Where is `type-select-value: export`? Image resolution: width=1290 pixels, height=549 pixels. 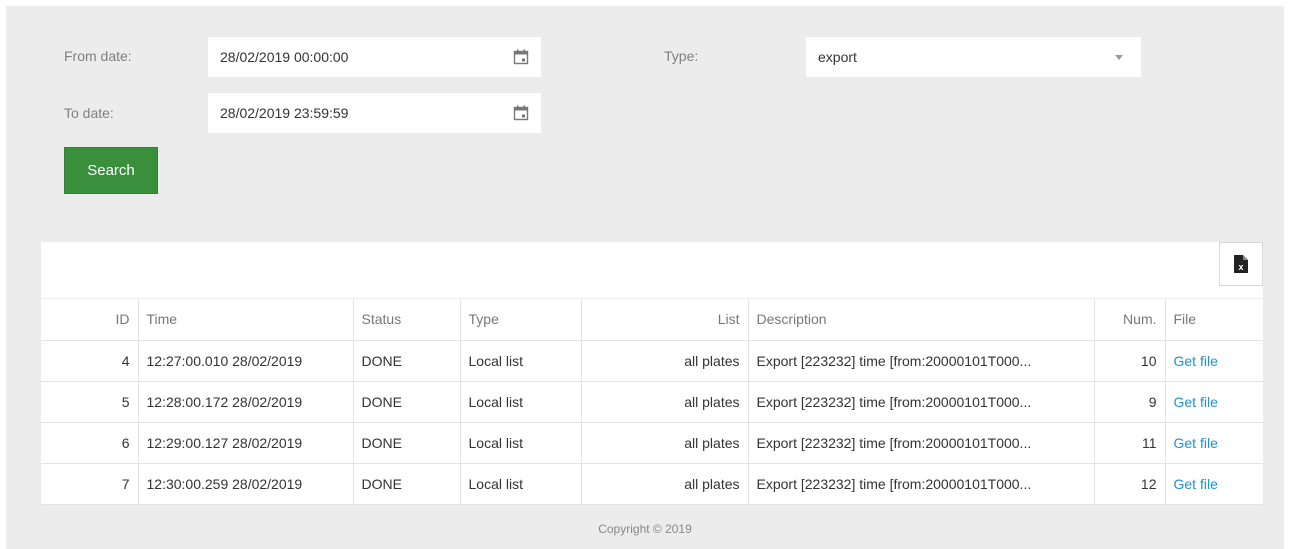
type-select-value: export is located at coordinates (837, 57).